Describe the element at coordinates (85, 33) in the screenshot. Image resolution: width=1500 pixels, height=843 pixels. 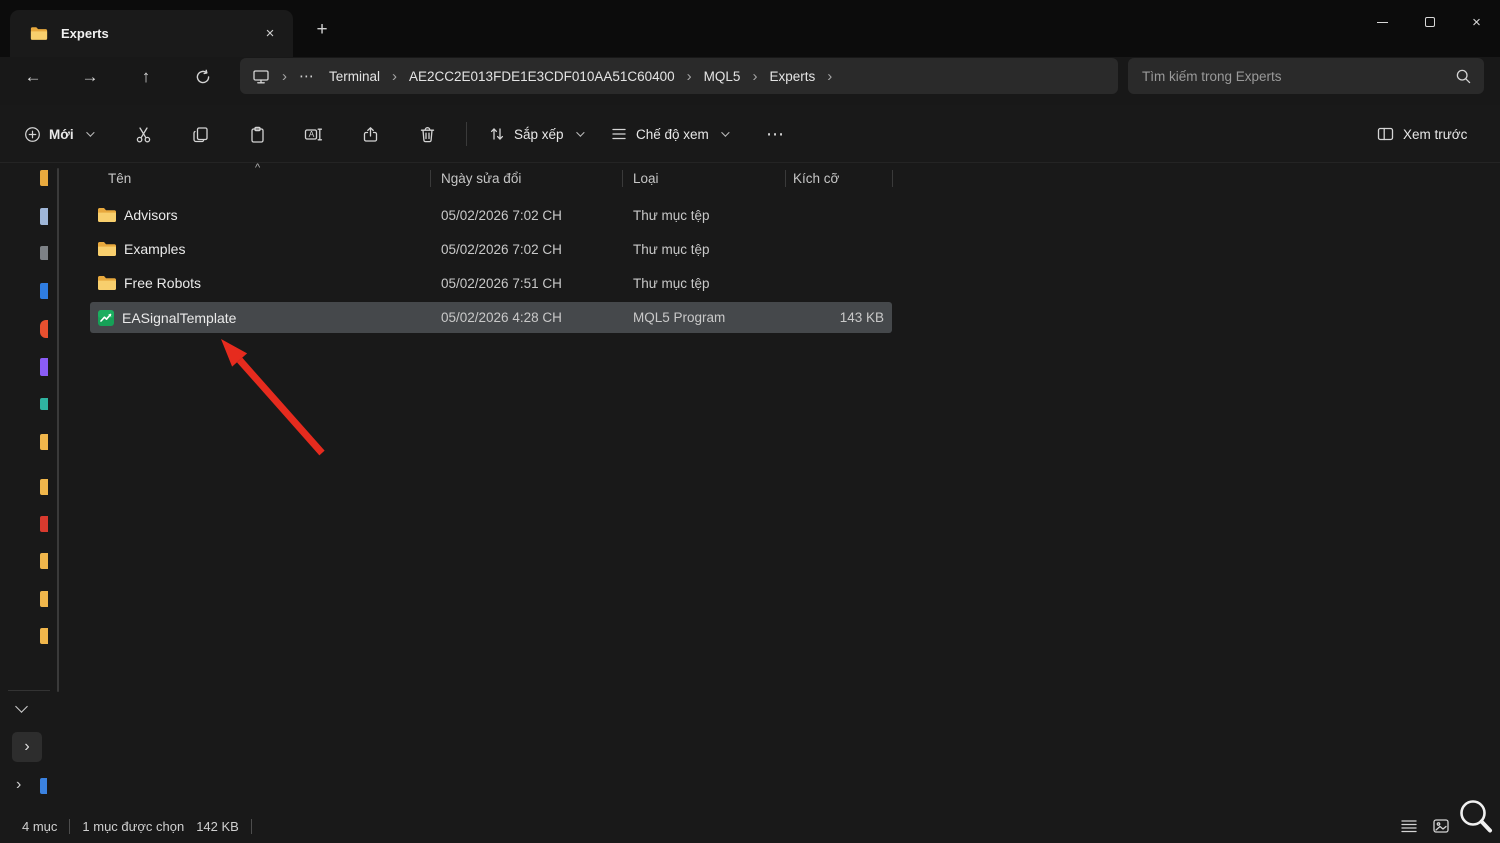
I see `tab-title: Experts` at that location.